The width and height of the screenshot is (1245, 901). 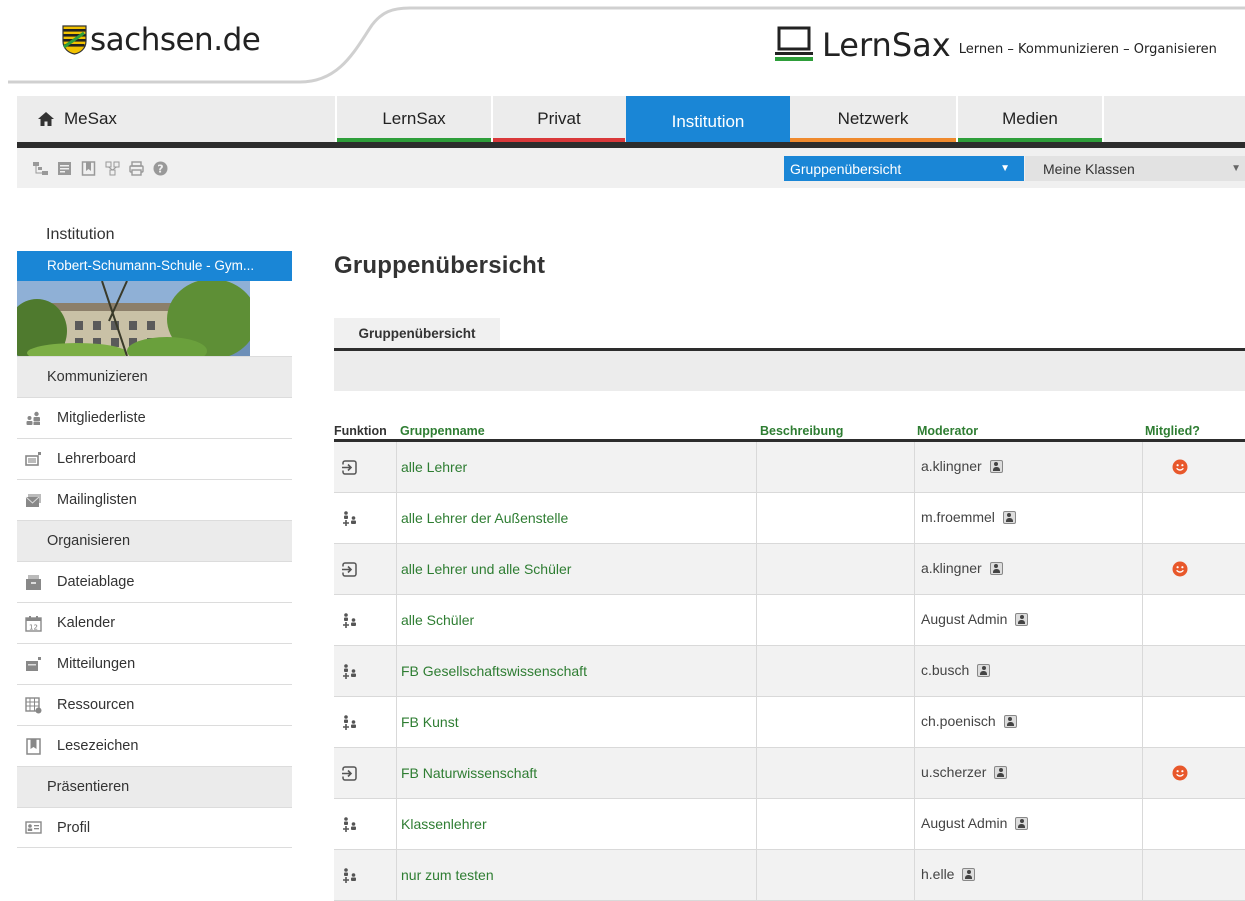 I want to click on svg-text: 12, so click(x=33, y=627).